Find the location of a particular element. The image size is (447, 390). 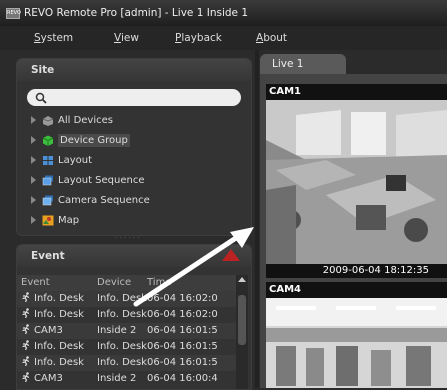

tree-item-camera-sequence: Camera Sequence is located at coordinates (90, 200).